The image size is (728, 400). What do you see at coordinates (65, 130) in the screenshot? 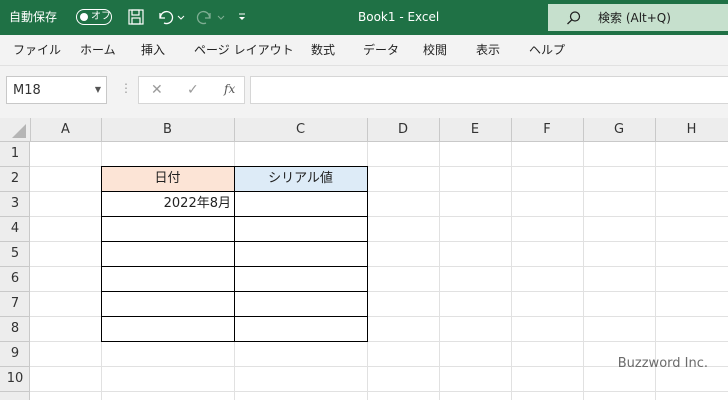
I see `column-header-a: A` at bounding box center [65, 130].